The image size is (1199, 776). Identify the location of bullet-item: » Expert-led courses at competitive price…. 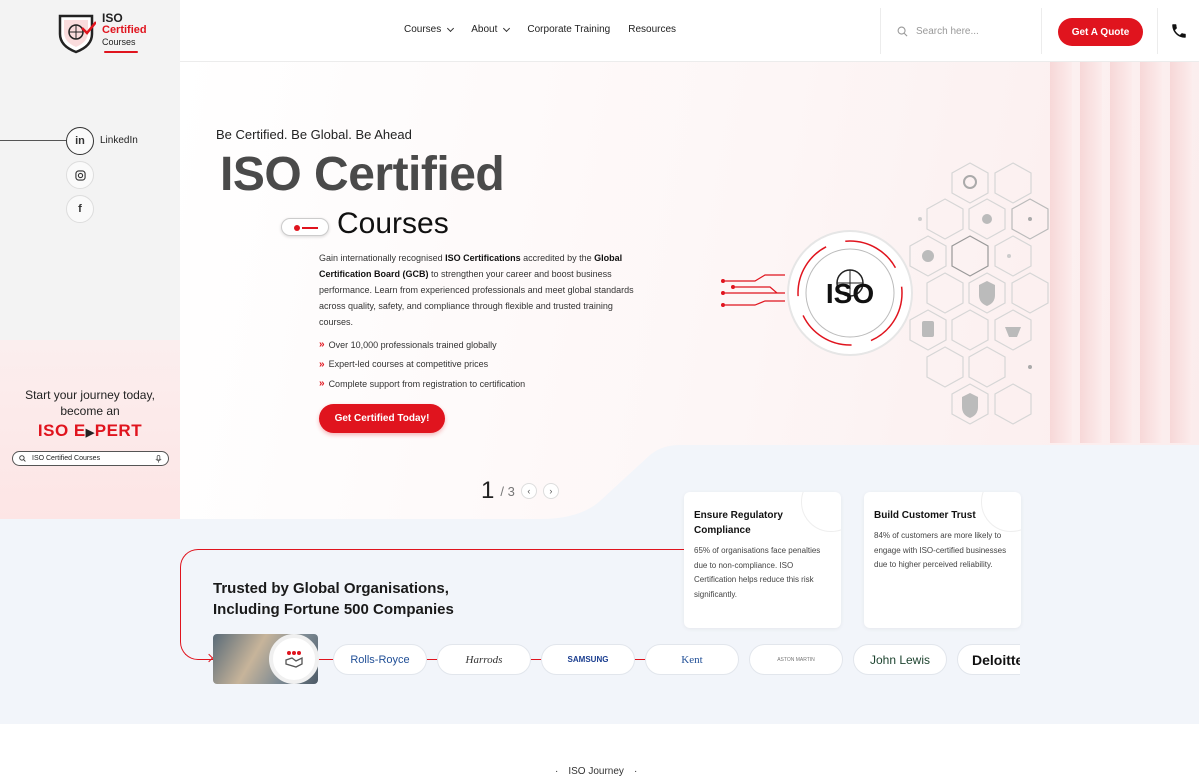
(422, 365).